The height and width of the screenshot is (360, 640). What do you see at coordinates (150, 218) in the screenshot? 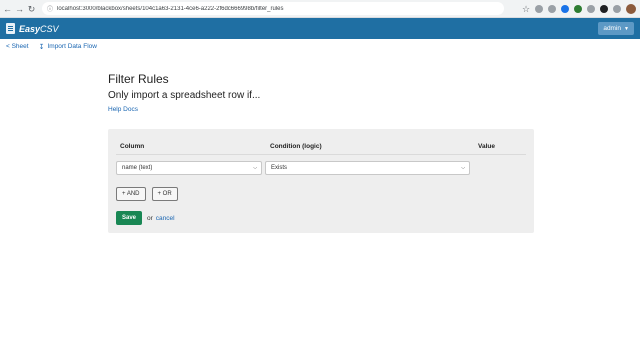
I see `or-text: or` at bounding box center [150, 218].